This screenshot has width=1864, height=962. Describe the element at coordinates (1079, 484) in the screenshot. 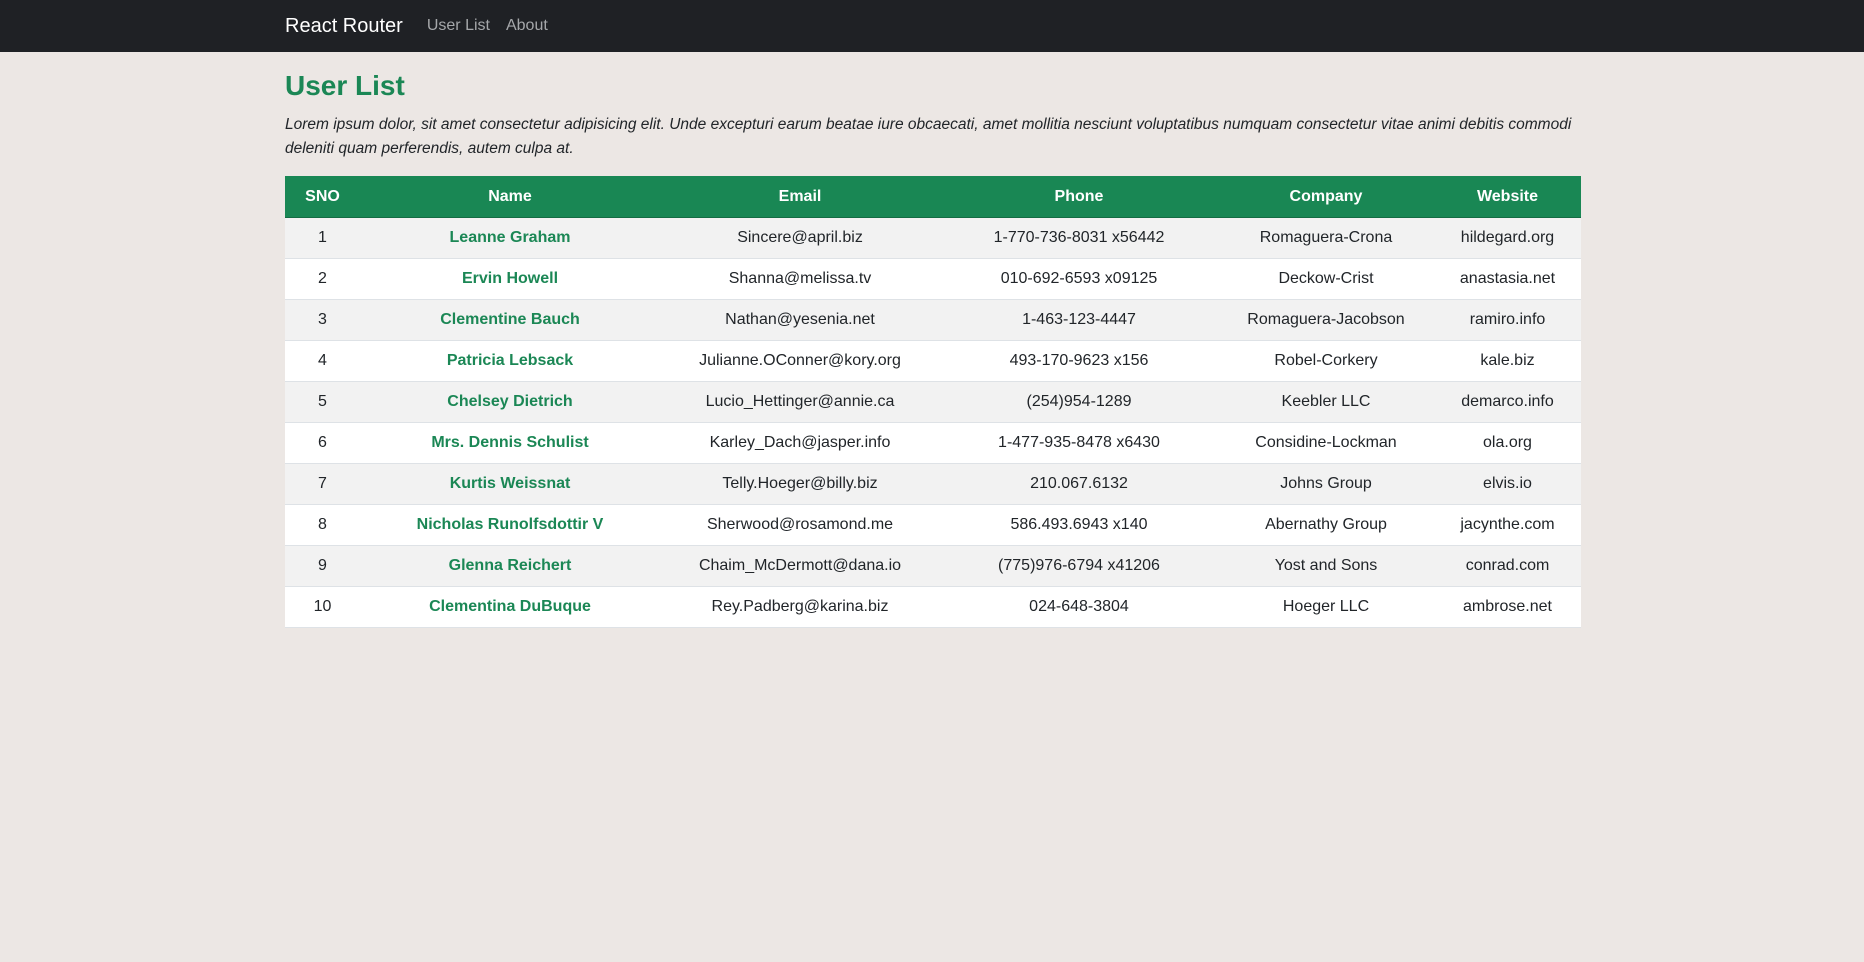

I see `cell-phone: 210.067.6132` at that location.